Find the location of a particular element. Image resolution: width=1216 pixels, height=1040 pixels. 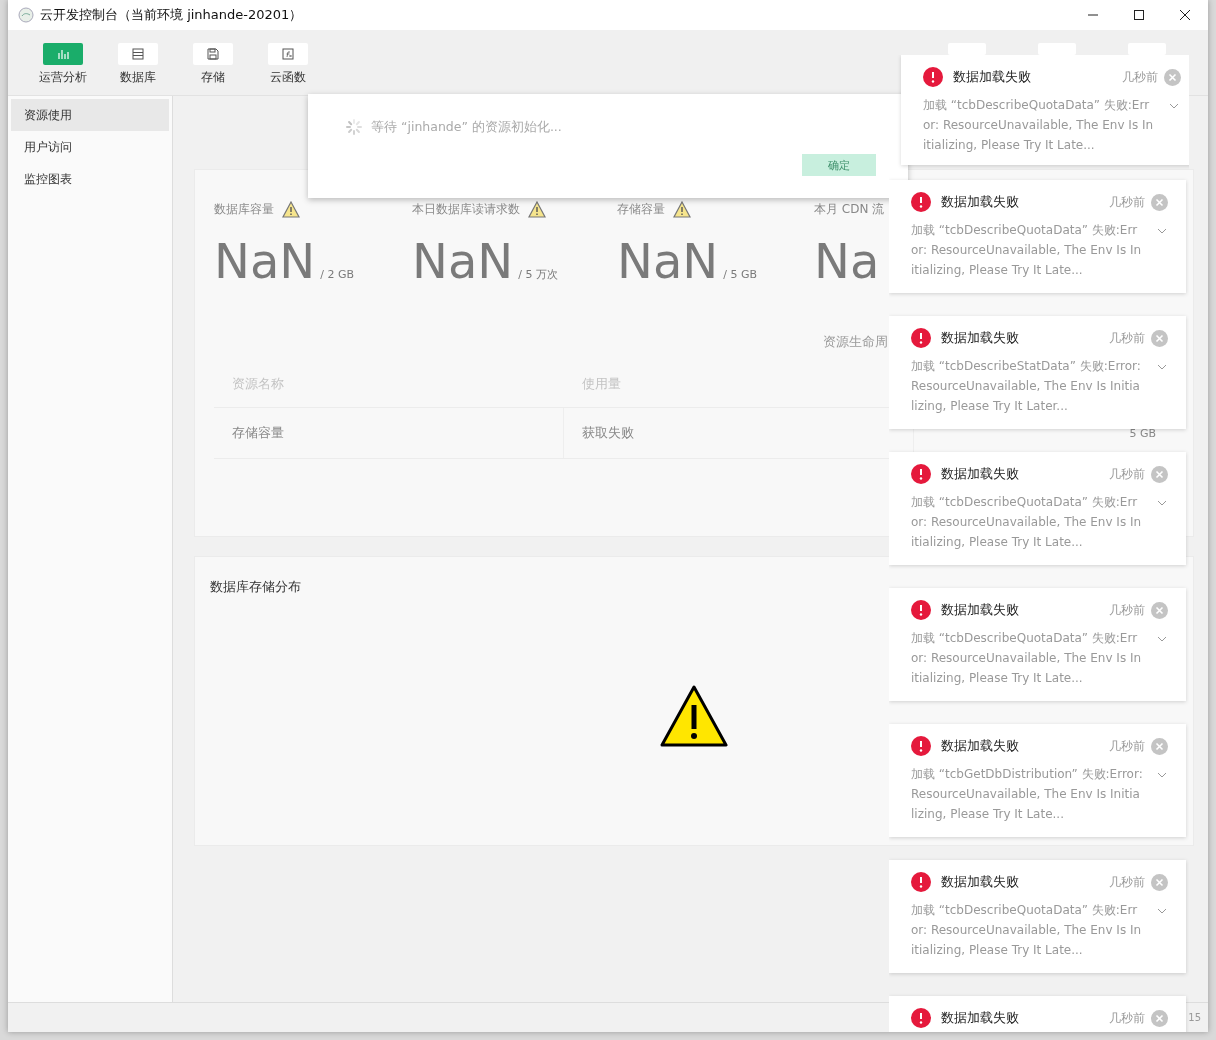

stat-label: 数据库容量 is located at coordinates (244, 209).